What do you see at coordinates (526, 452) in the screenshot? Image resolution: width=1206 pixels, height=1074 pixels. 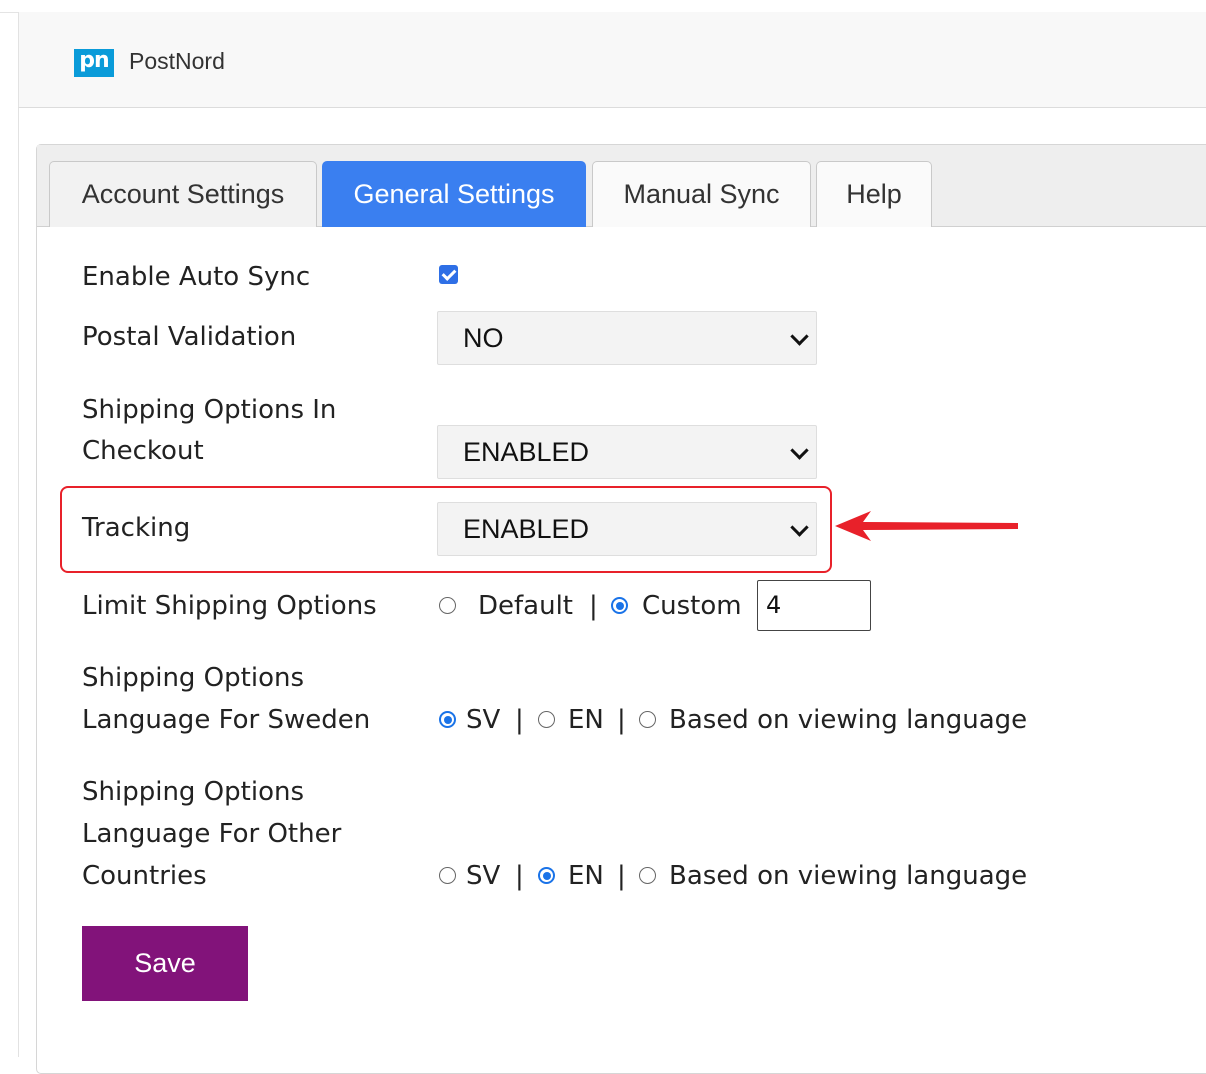 I see `shipping-checkout-value: ENABLED` at bounding box center [526, 452].